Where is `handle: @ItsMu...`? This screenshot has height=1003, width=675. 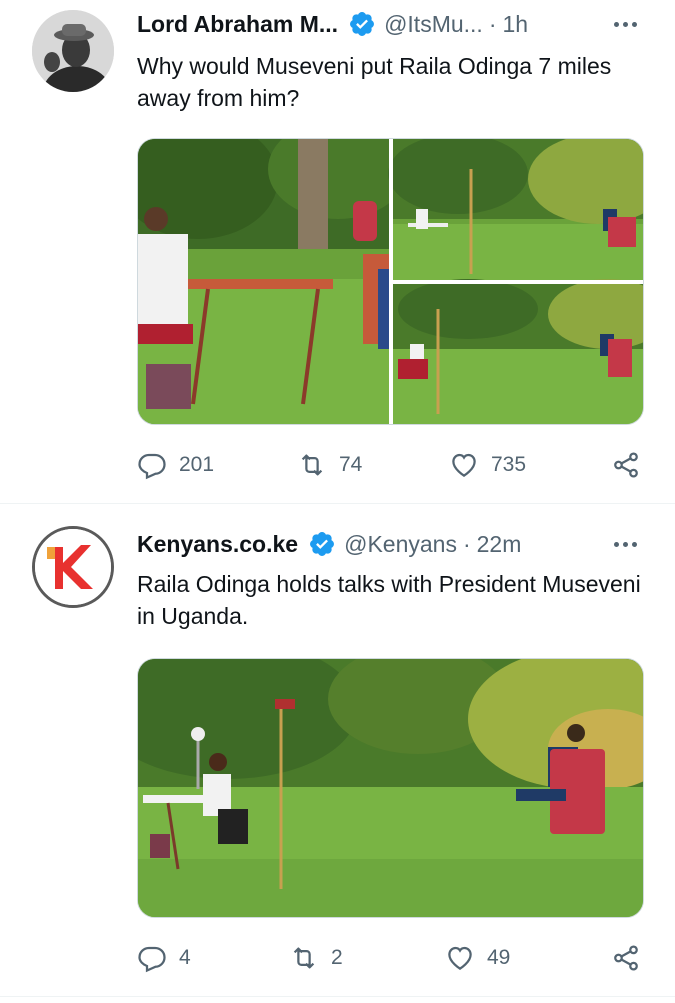 handle: @ItsMu... is located at coordinates (433, 24).